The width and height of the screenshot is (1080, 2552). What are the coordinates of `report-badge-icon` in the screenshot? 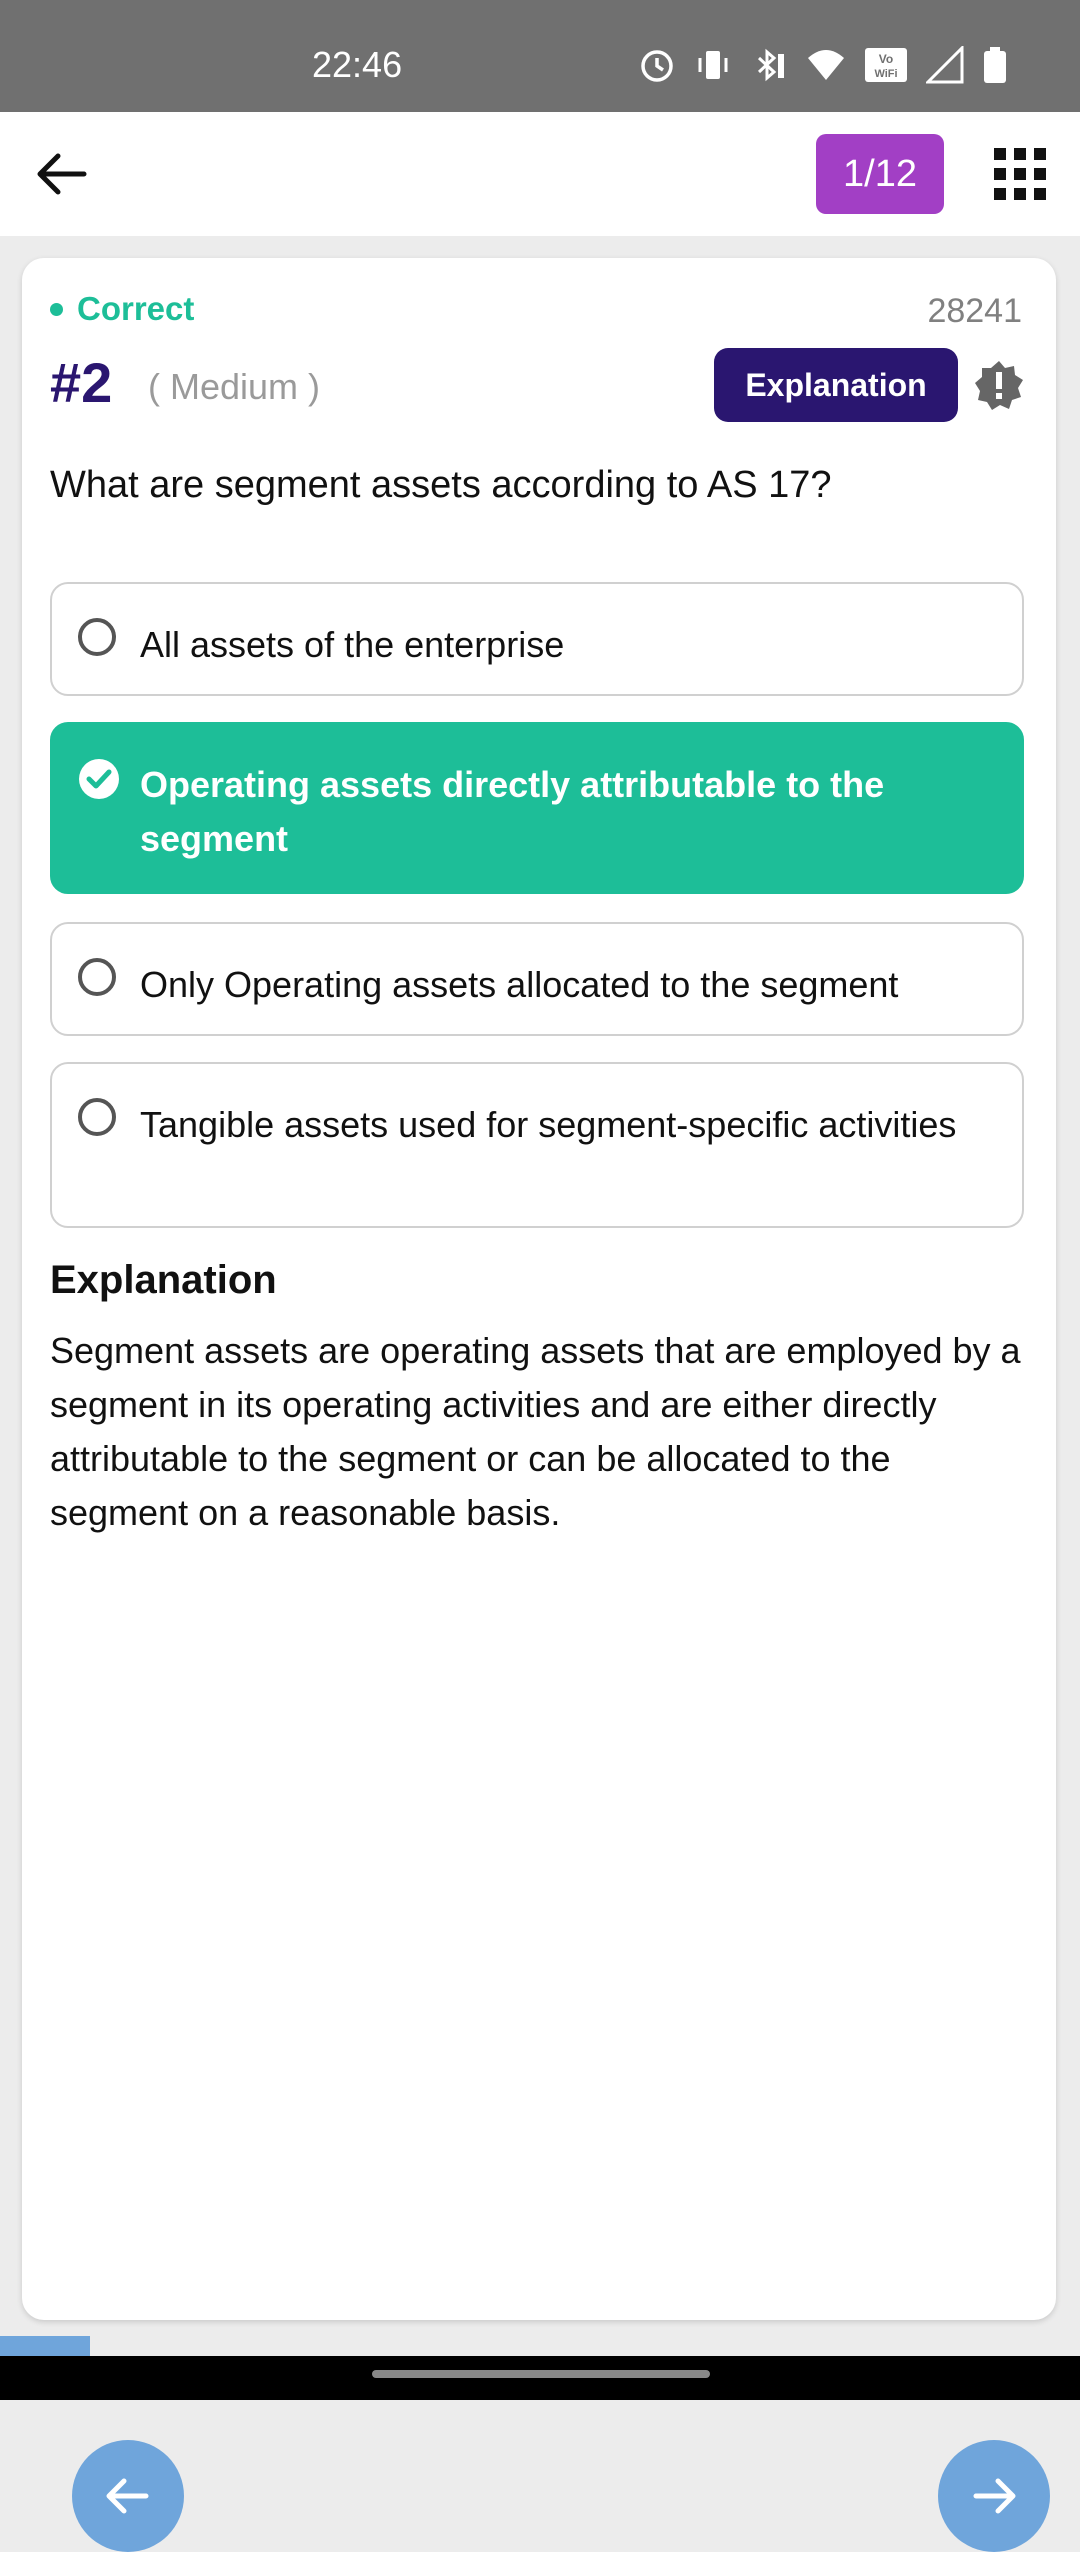 It's located at (999, 385).